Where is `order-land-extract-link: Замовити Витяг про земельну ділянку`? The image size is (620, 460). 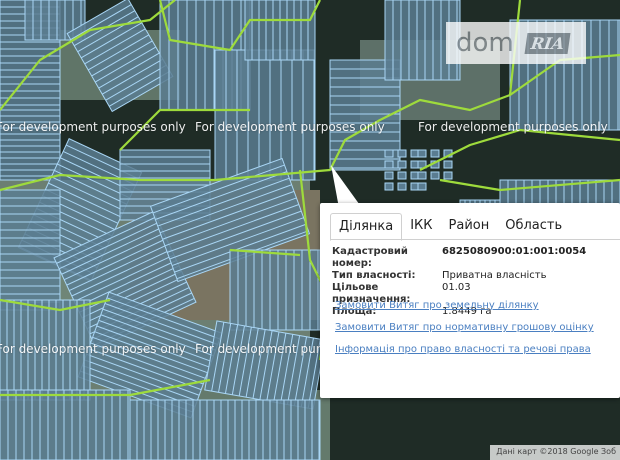 order-land-extract-link: Замовити Витяг про земельну ділянку is located at coordinates (437, 305).